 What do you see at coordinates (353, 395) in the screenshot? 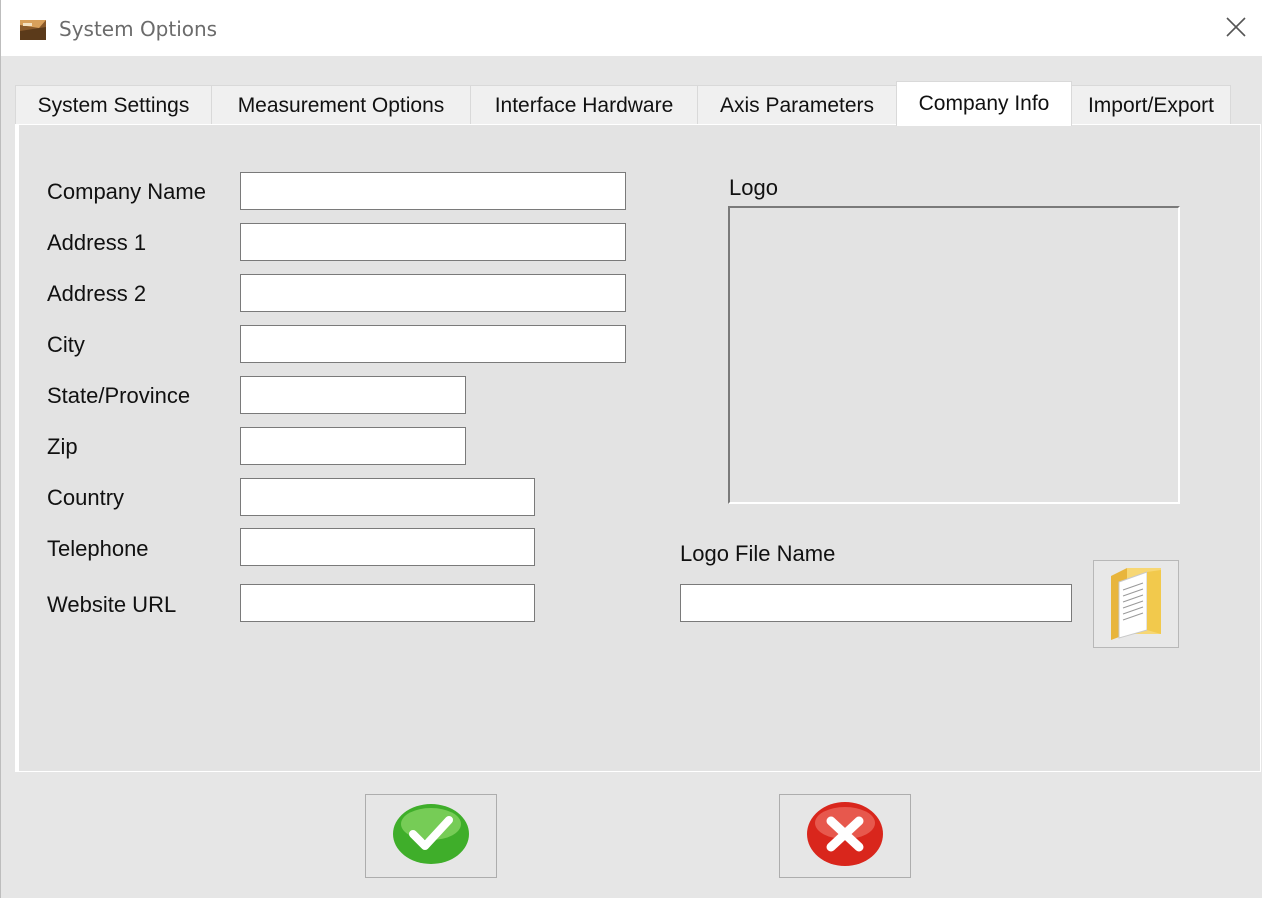
I see `state-province-input` at bounding box center [353, 395].